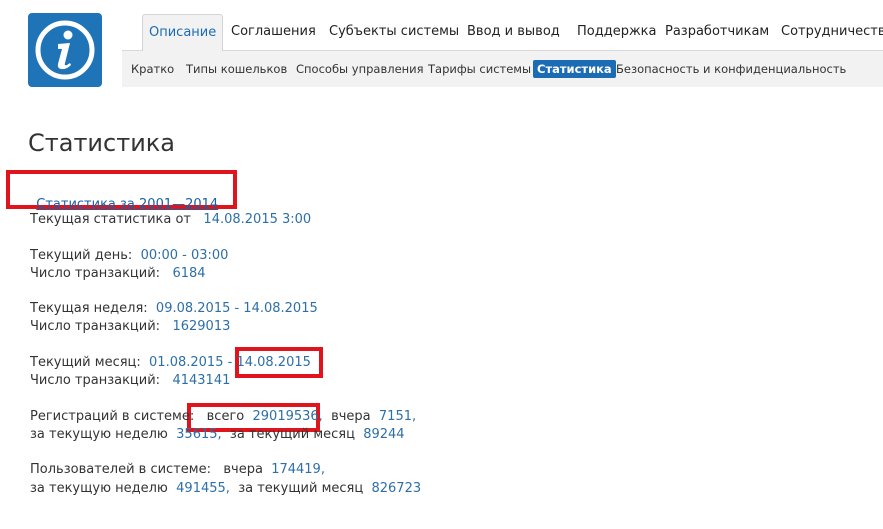 Image resolution: width=883 pixels, height=529 pixels. I want to click on month-tx-label: Число транзакций:, so click(95, 380).